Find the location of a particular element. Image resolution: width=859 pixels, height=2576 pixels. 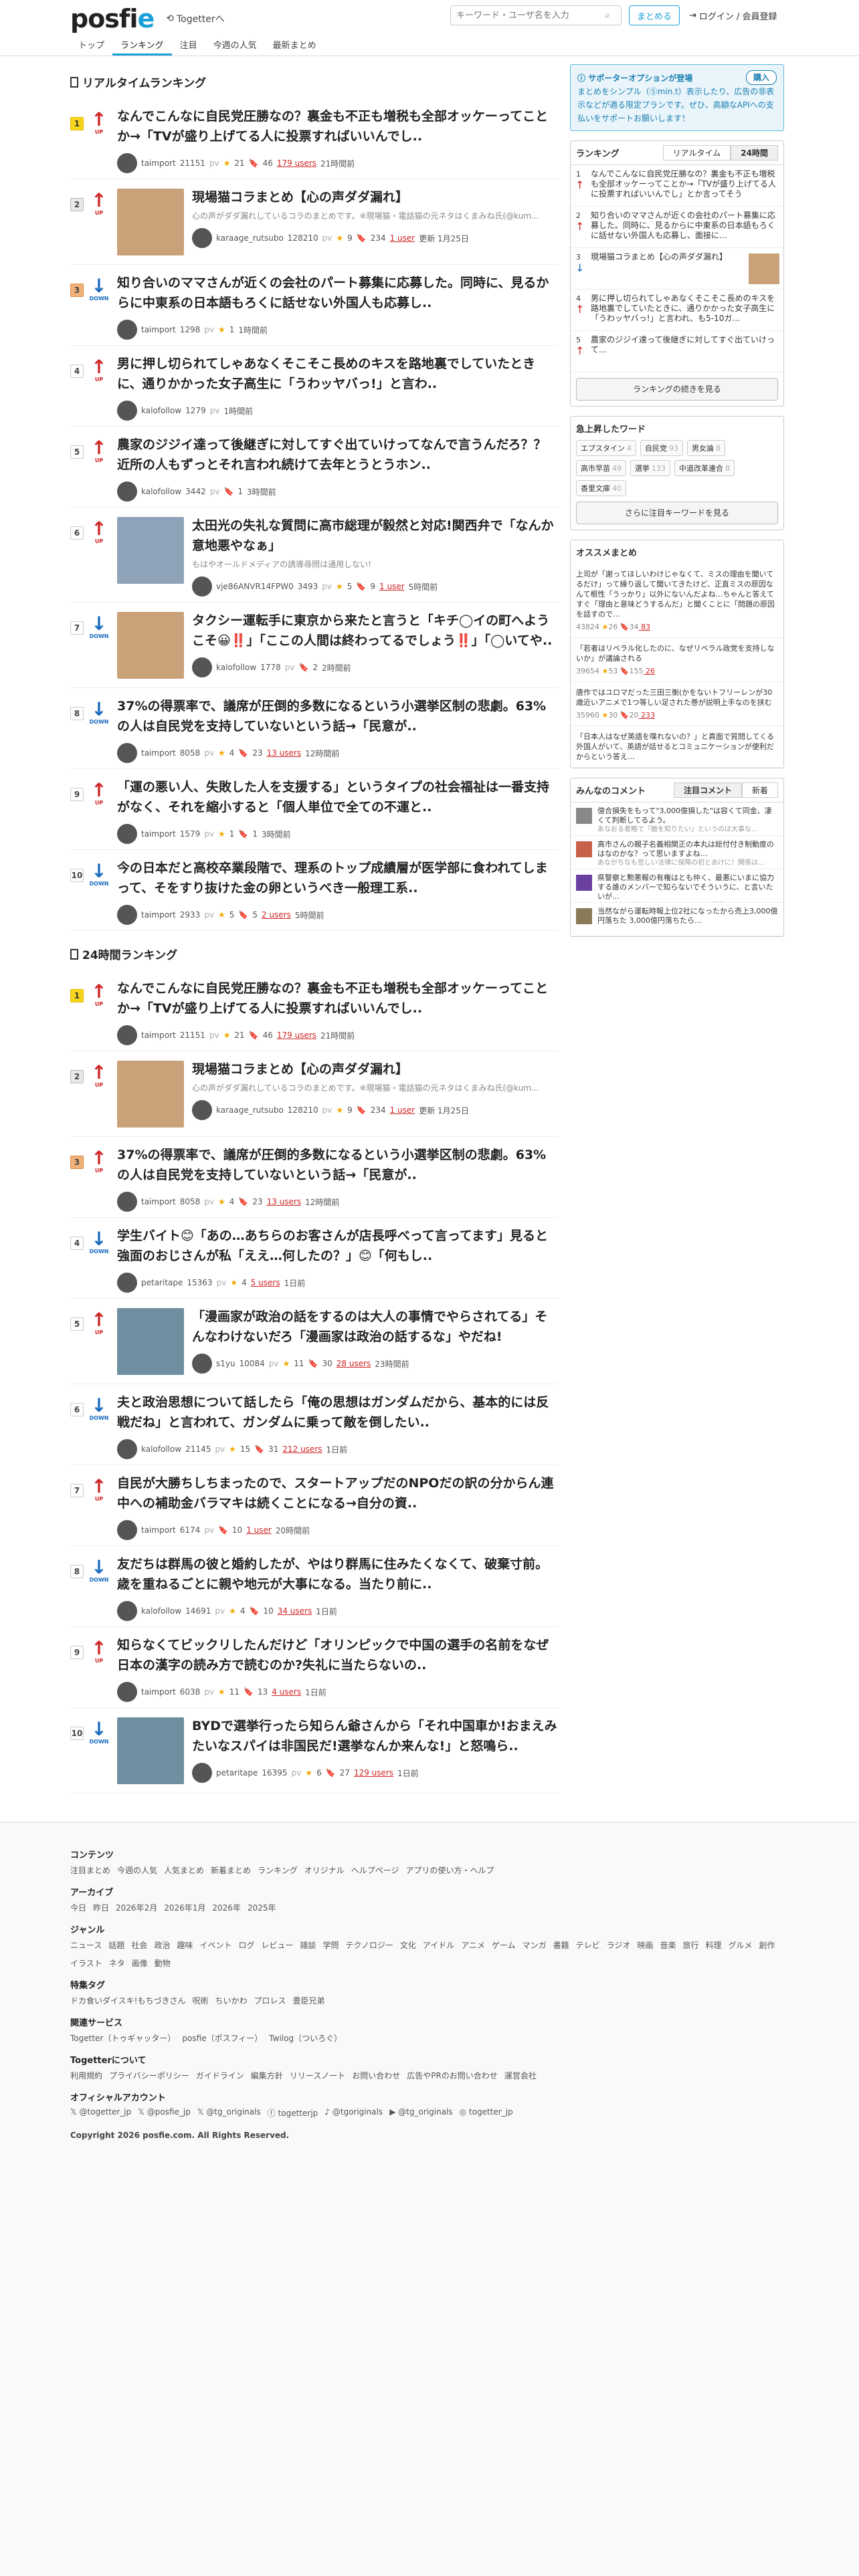

keyword-chip: エプスタイン 4 is located at coordinates (606, 448).